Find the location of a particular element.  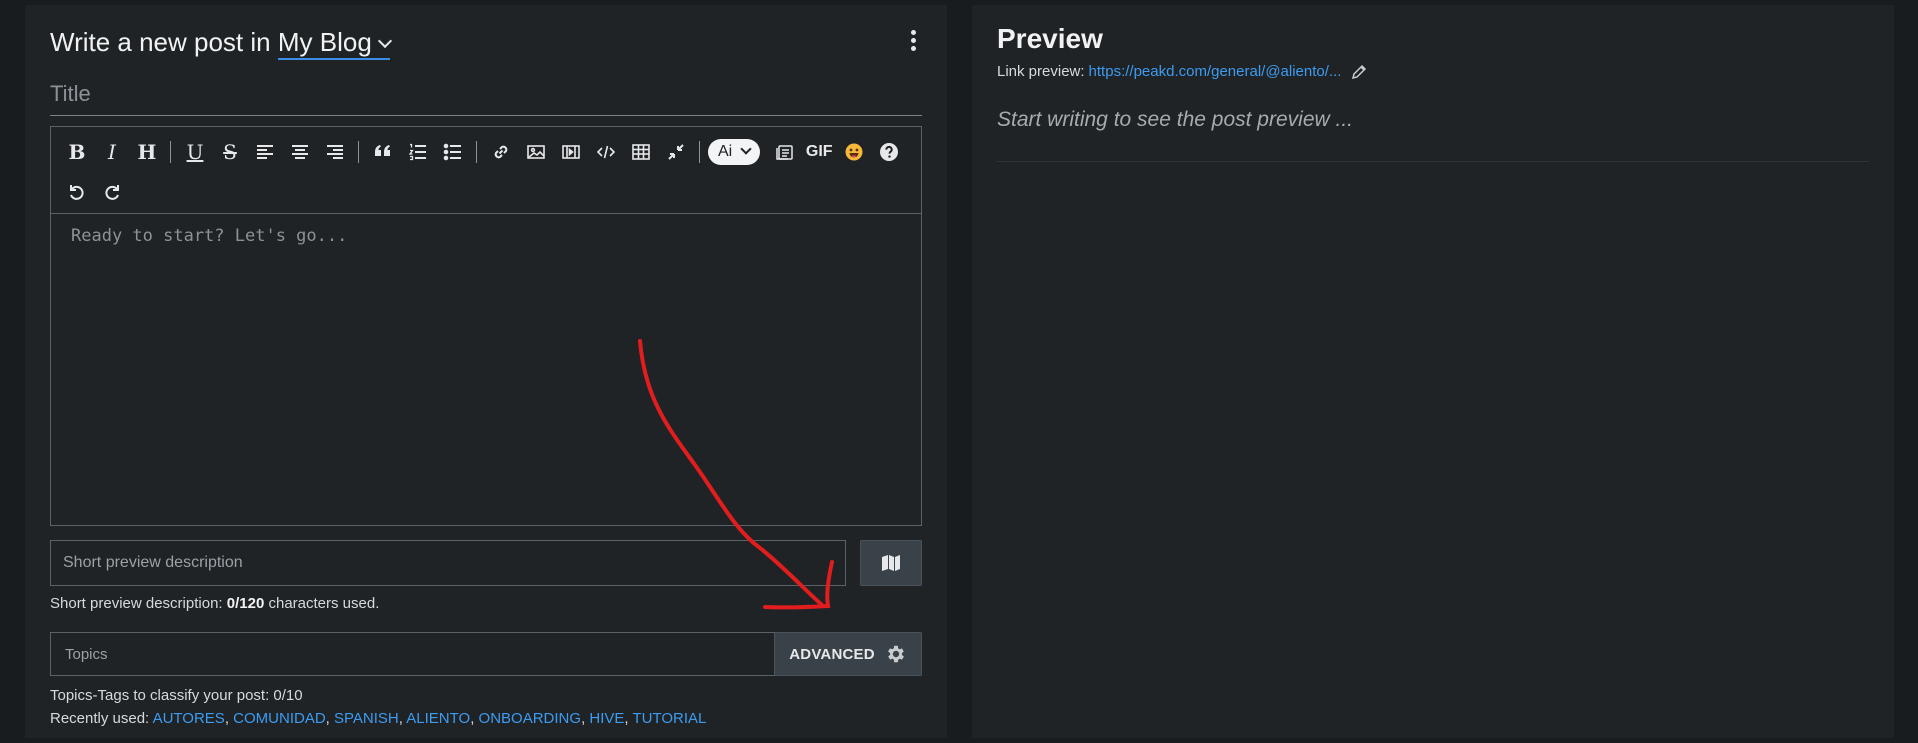

undo-icon is located at coordinates (77, 192).